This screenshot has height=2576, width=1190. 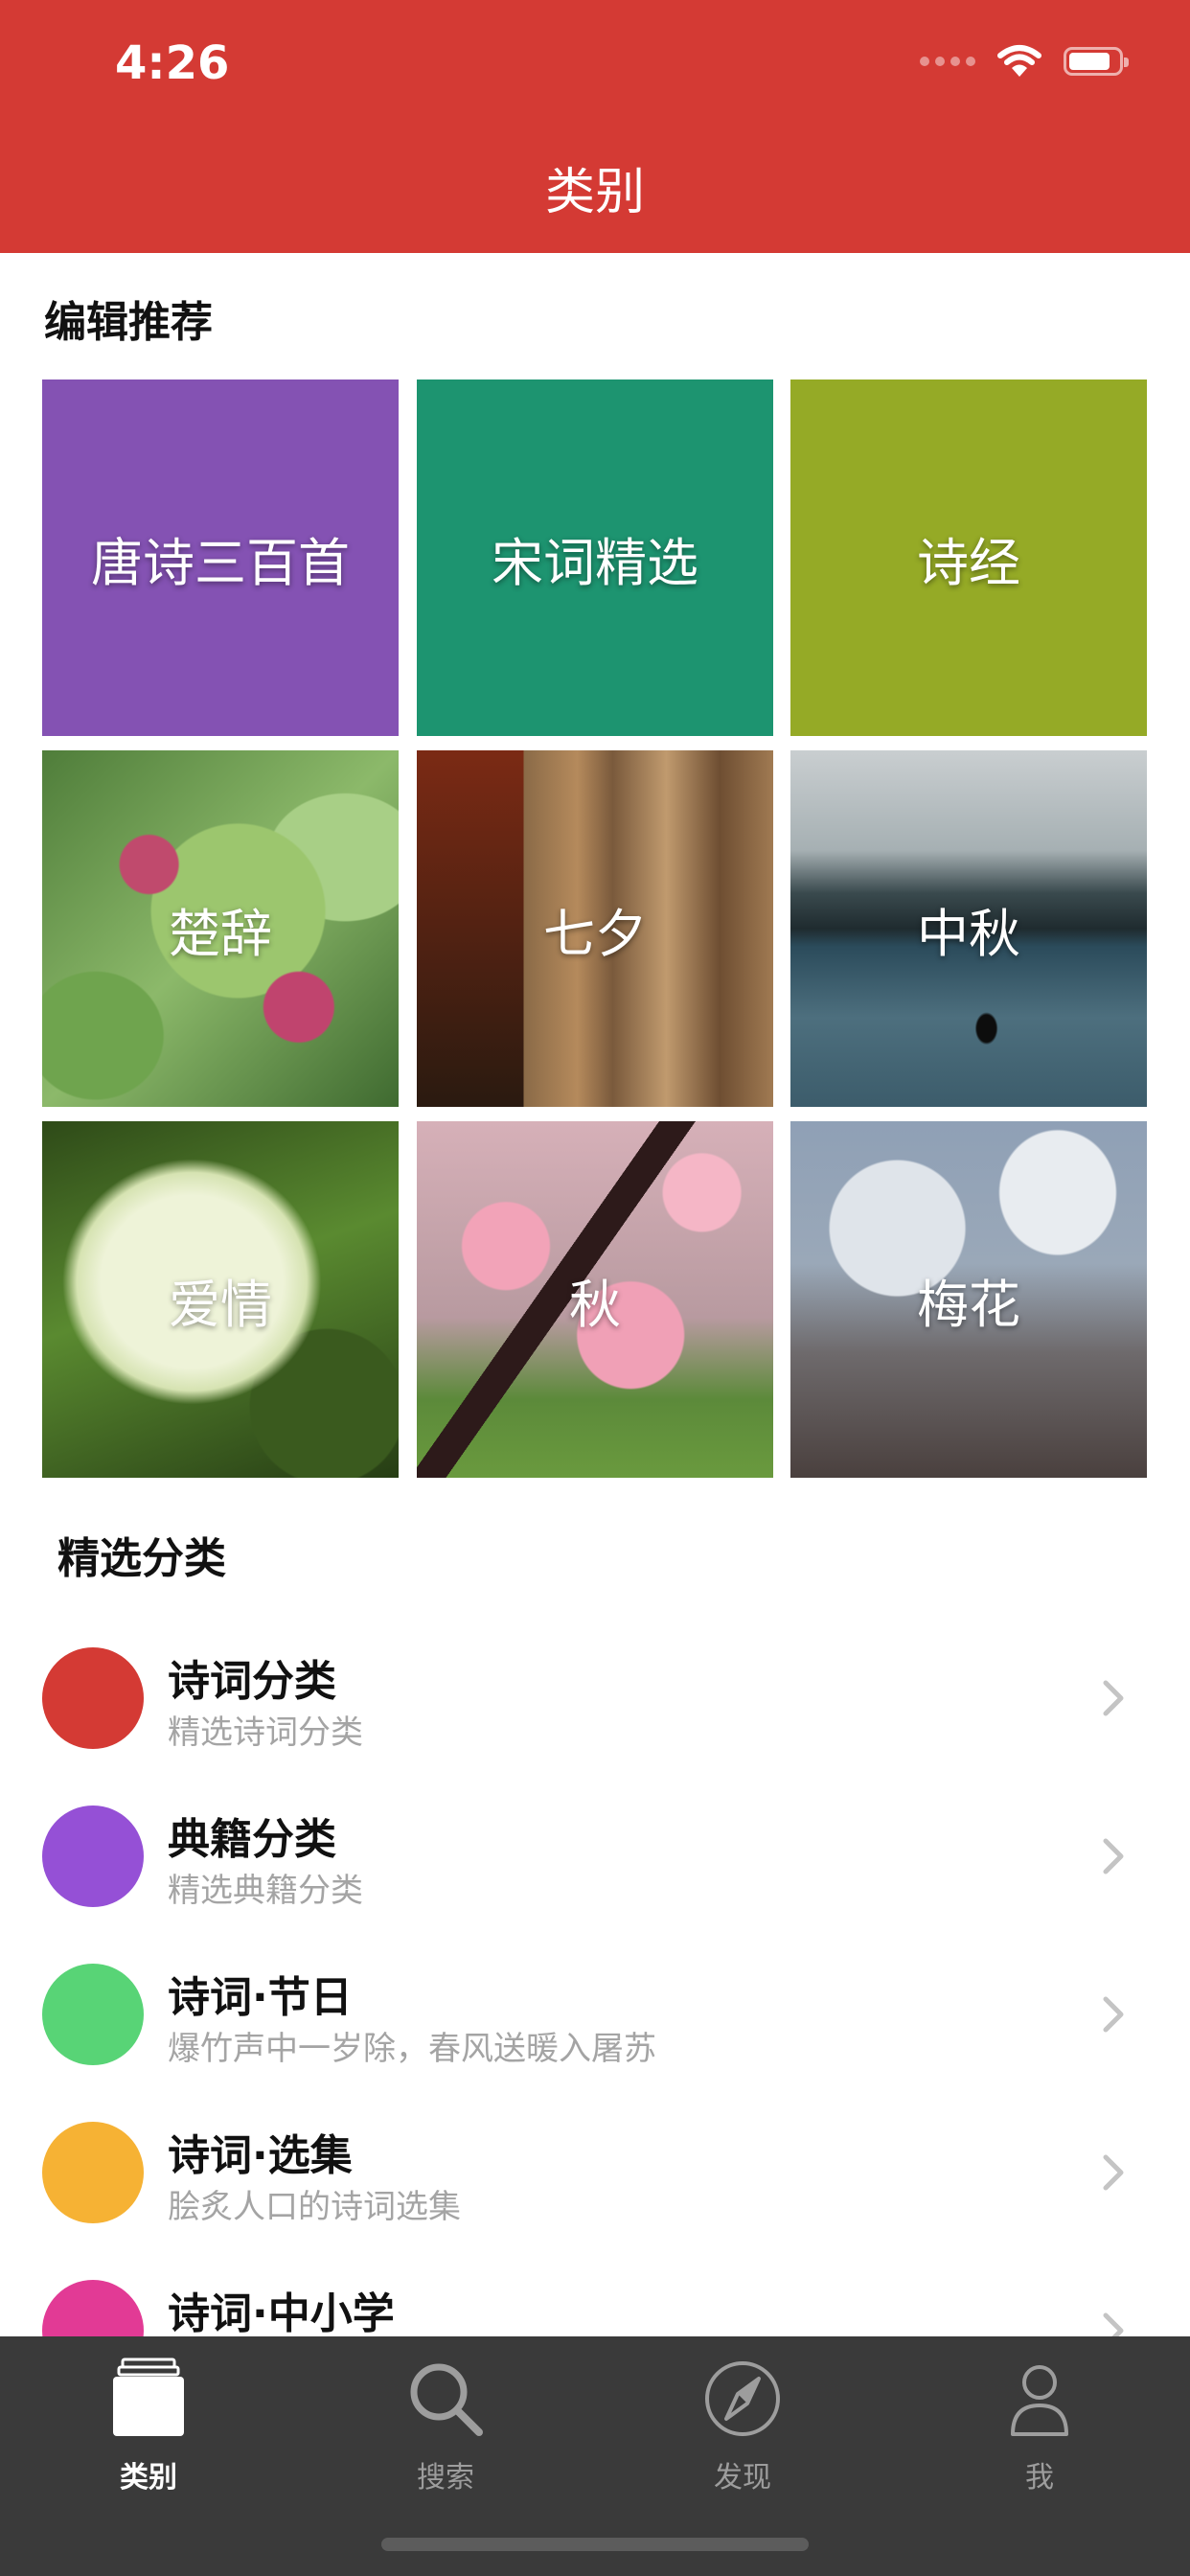 I want to click on tile-tang-poems: 唐诗三百首, so click(x=221, y=558).